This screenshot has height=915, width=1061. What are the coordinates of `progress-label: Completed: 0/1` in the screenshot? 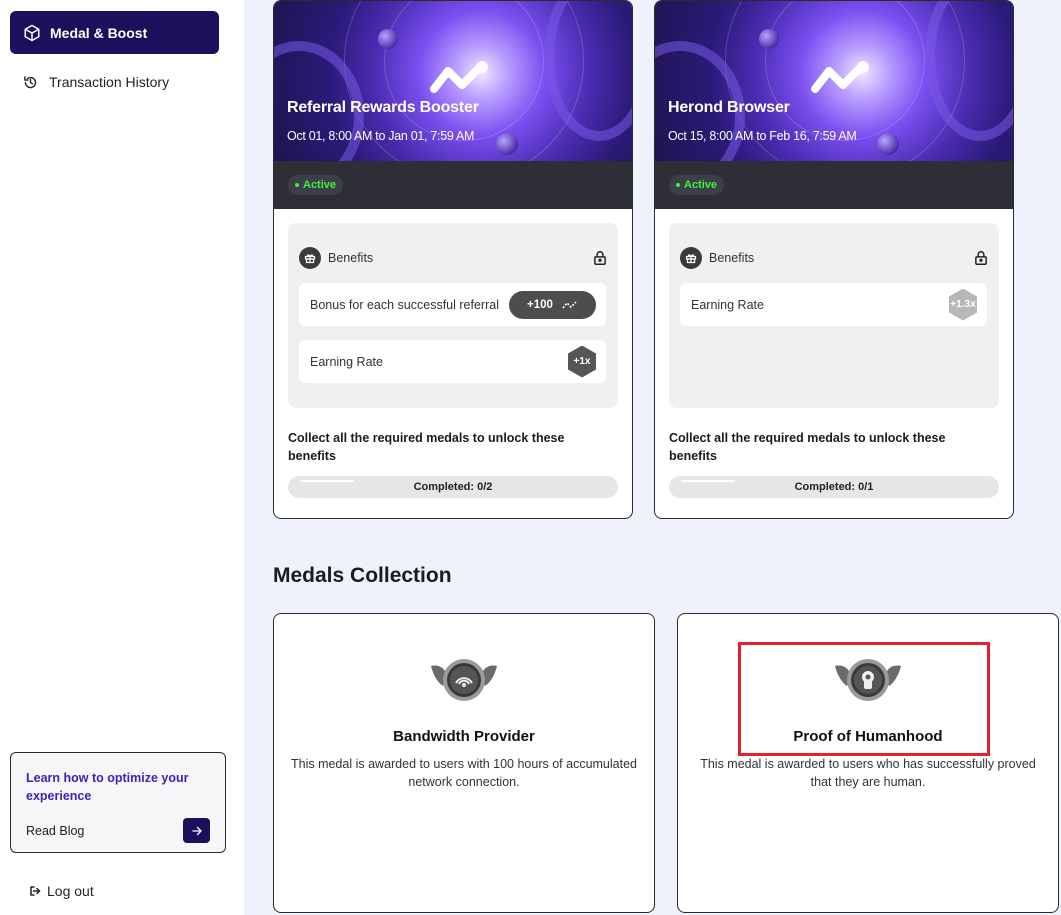 It's located at (834, 487).